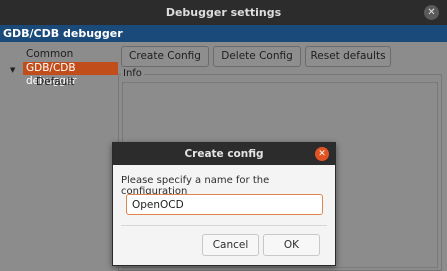 This screenshot has height=271, width=447. I want to click on window-close-icon: ✕, so click(431, 12).